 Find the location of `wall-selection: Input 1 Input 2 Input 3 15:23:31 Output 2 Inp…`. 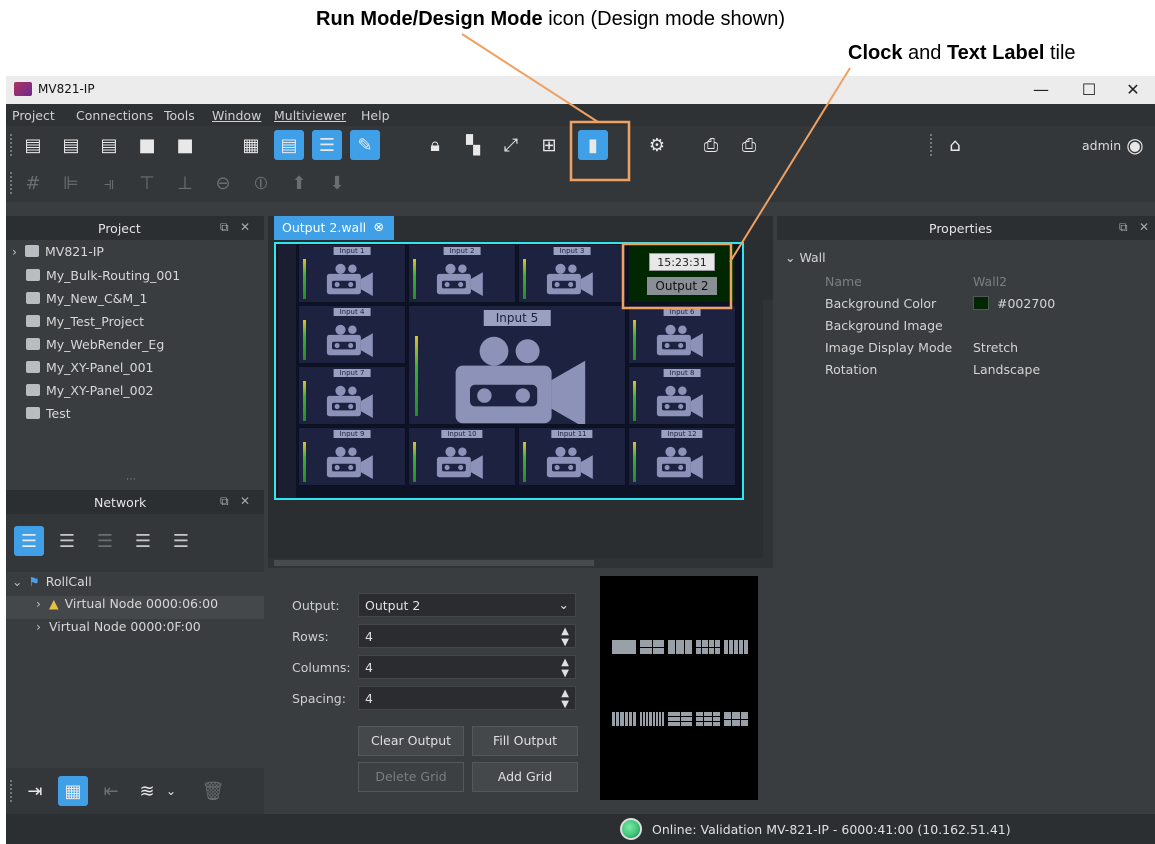

wall-selection: Input 1 Input 2 Input 3 15:23:31 Output 2 Inp… is located at coordinates (509, 371).